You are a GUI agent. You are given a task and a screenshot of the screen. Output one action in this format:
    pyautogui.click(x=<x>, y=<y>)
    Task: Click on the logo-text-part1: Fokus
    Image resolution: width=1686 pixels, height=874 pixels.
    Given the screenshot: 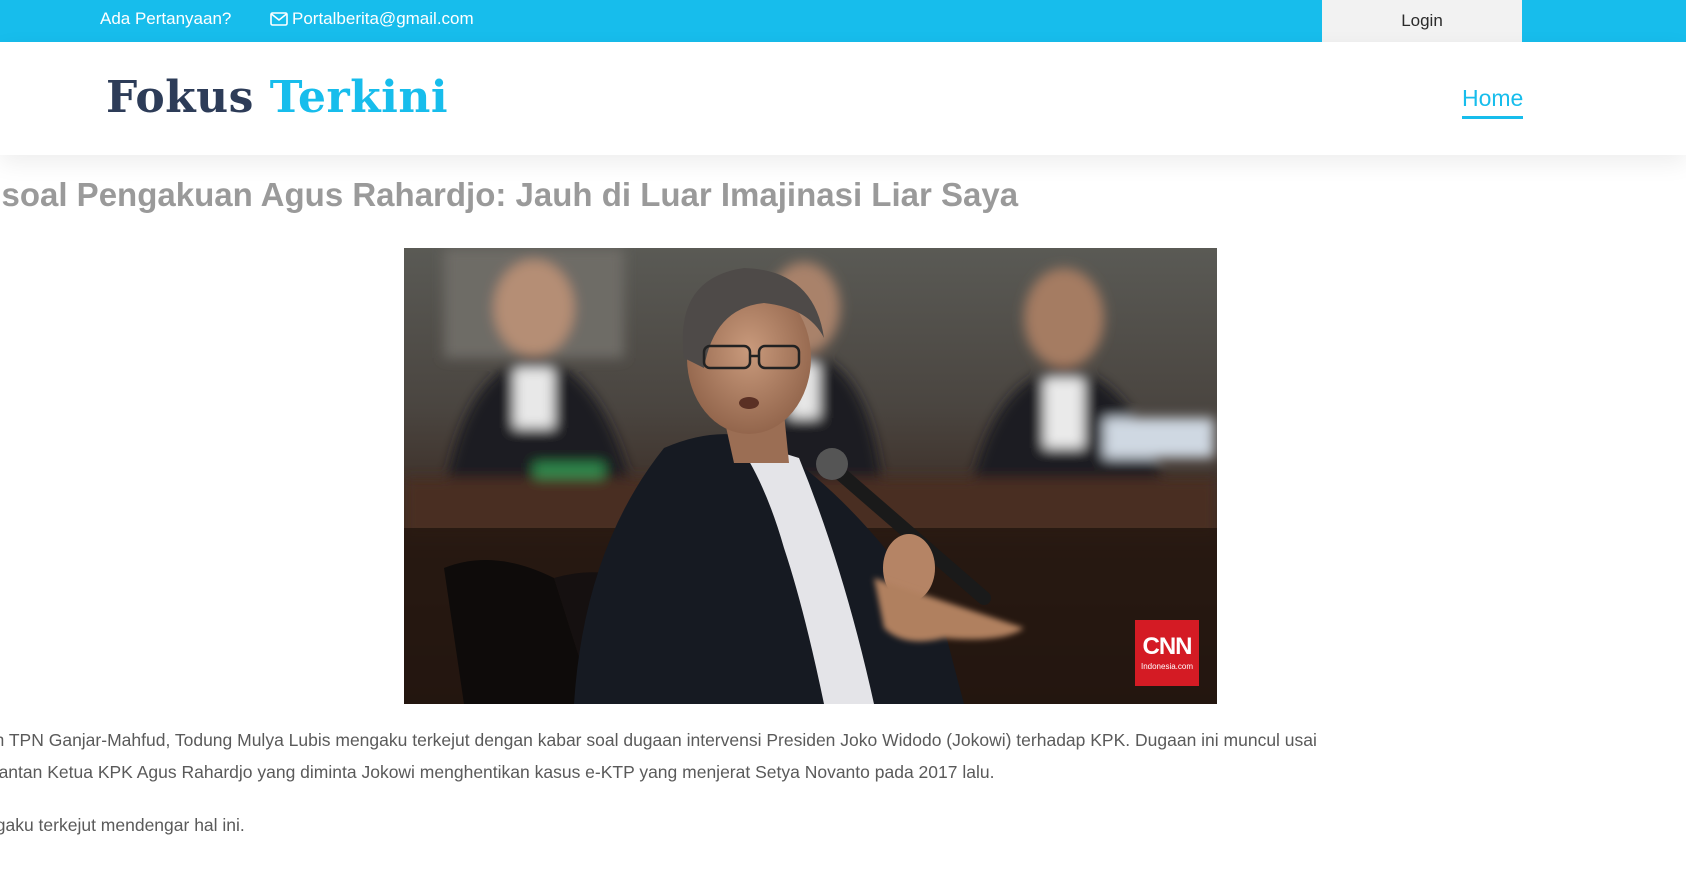 What is the action you would take?
    pyautogui.click(x=180, y=97)
    